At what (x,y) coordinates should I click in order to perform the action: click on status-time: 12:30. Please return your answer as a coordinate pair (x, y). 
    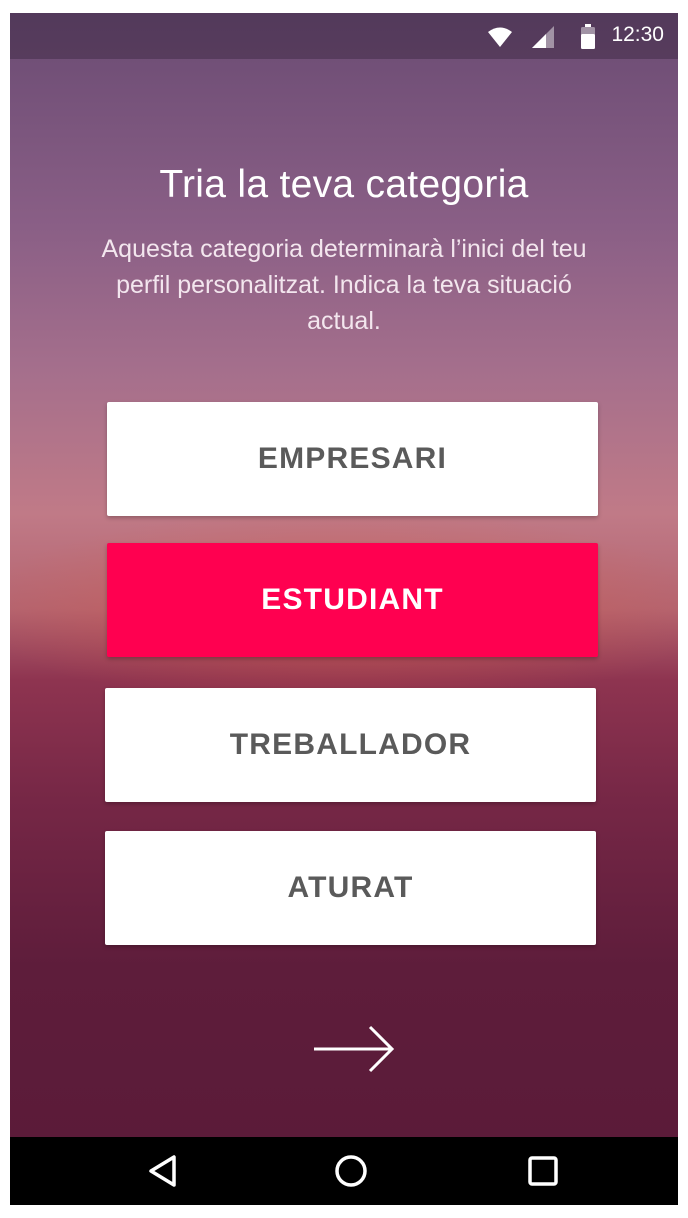
    Looking at the image, I should click on (637, 34).